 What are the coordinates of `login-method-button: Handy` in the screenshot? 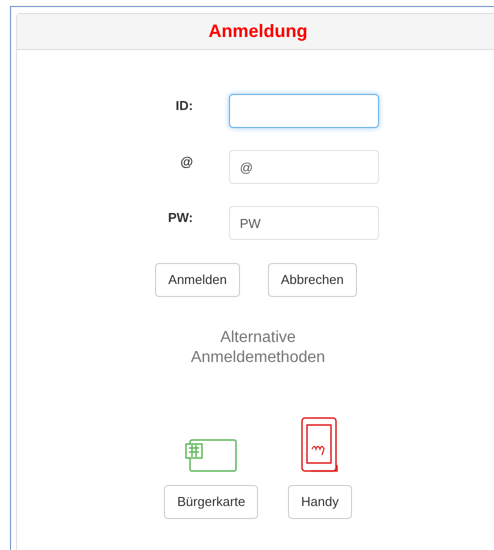 It's located at (320, 502).